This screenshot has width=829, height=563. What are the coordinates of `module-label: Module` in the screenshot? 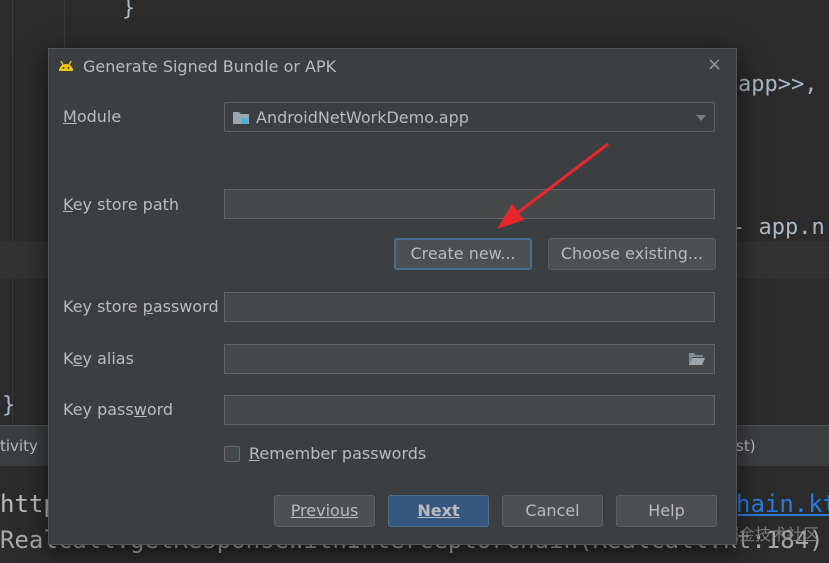 It's located at (92, 116).